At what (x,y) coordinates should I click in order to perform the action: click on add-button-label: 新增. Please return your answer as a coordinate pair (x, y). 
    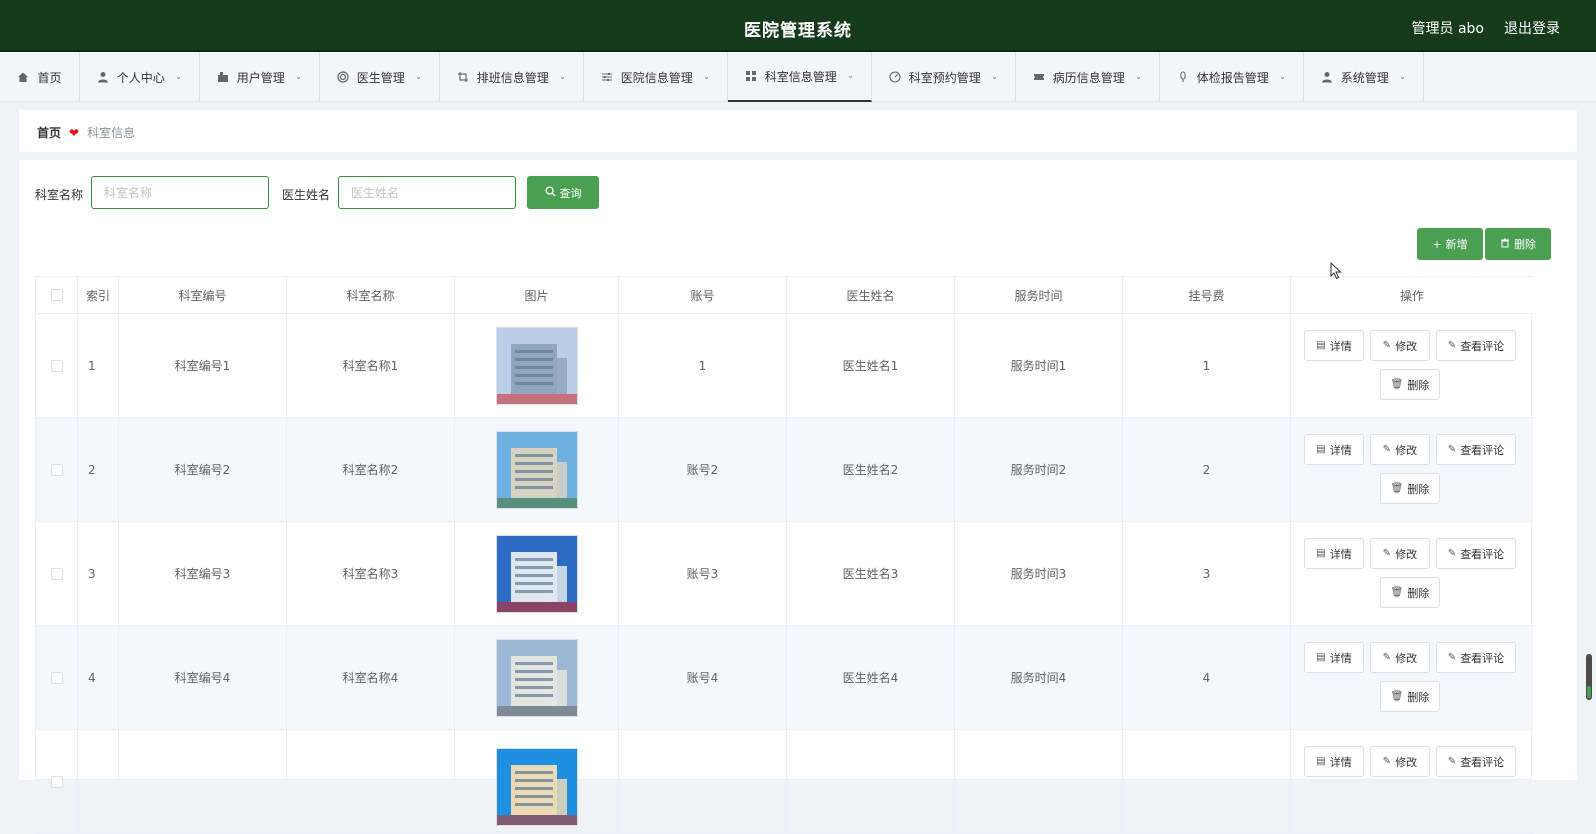
    Looking at the image, I should click on (1456, 244).